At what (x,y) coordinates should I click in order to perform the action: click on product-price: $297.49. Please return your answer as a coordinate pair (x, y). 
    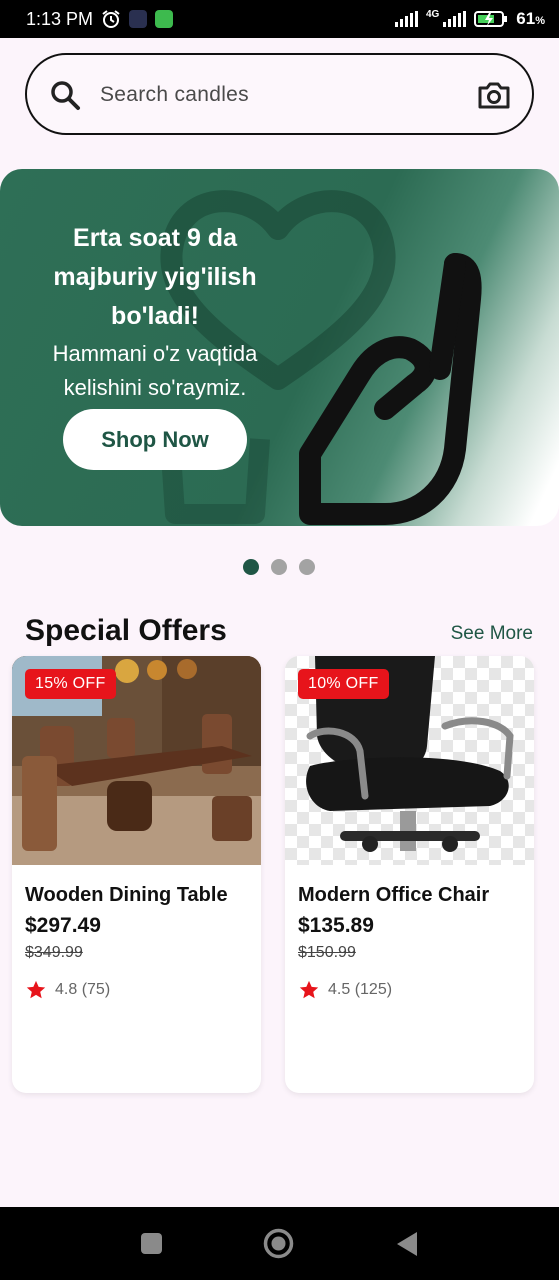
    Looking at the image, I should click on (63, 925).